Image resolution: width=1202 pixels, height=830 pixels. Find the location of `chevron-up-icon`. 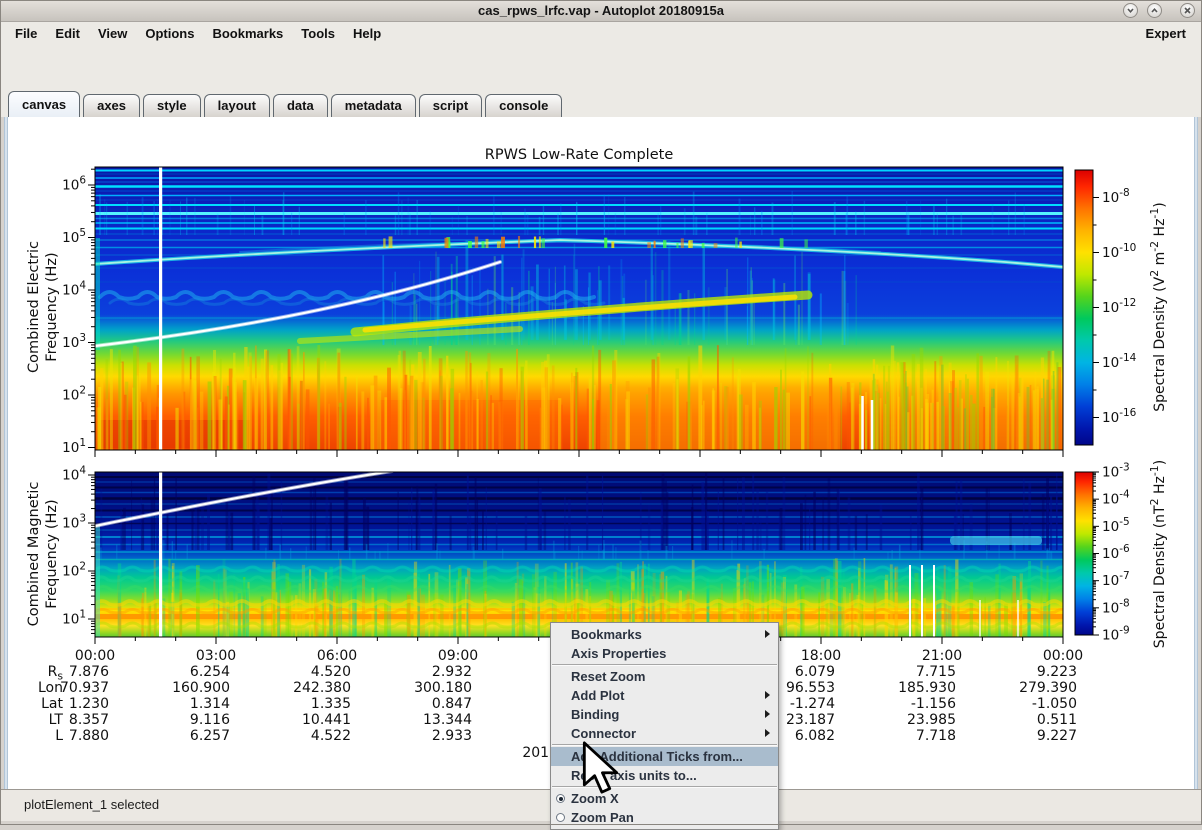

chevron-up-icon is located at coordinates (1154, 10).